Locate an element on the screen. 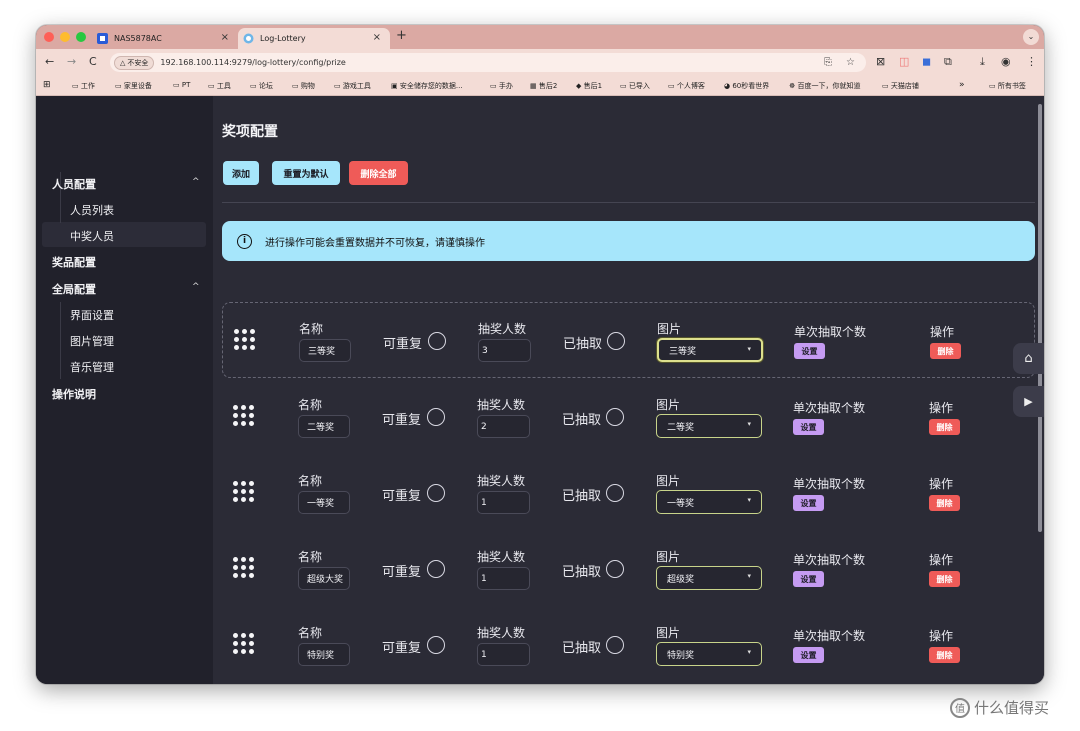 This screenshot has height=731, width=1080. add-button: 添加 is located at coordinates (241, 173).